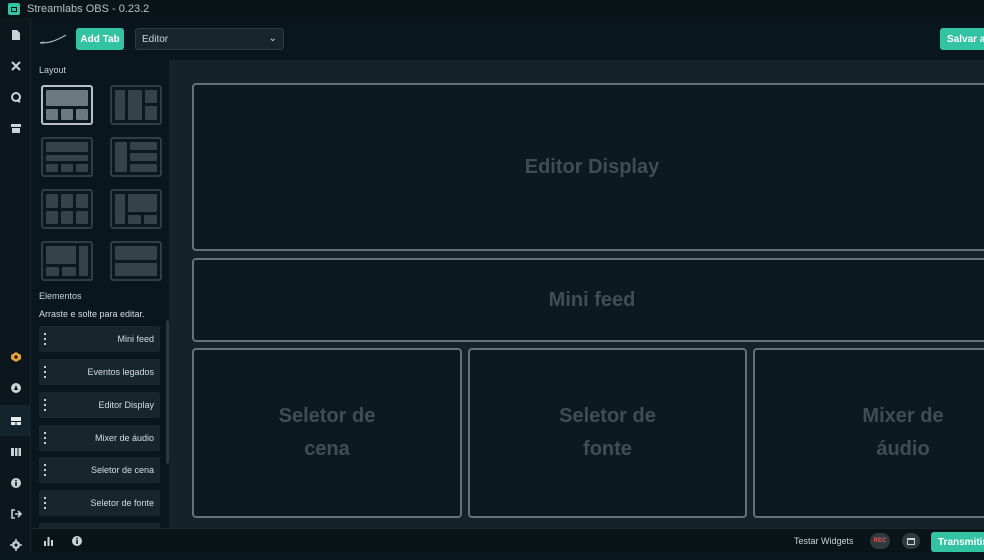  What do you see at coordinates (14, 9) in the screenshot?
I see `app-logo-icon` at bounding box center [14, 9].